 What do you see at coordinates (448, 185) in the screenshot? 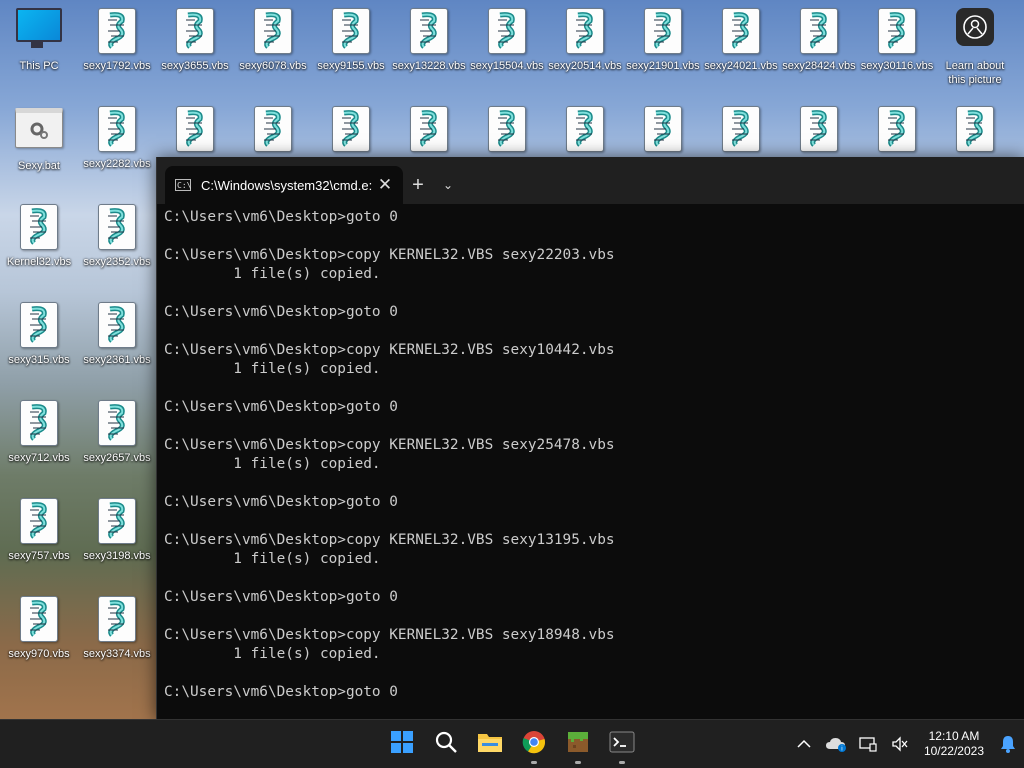
I see `chevron-down-icon: ⌄` at bounding box center [448, 185].